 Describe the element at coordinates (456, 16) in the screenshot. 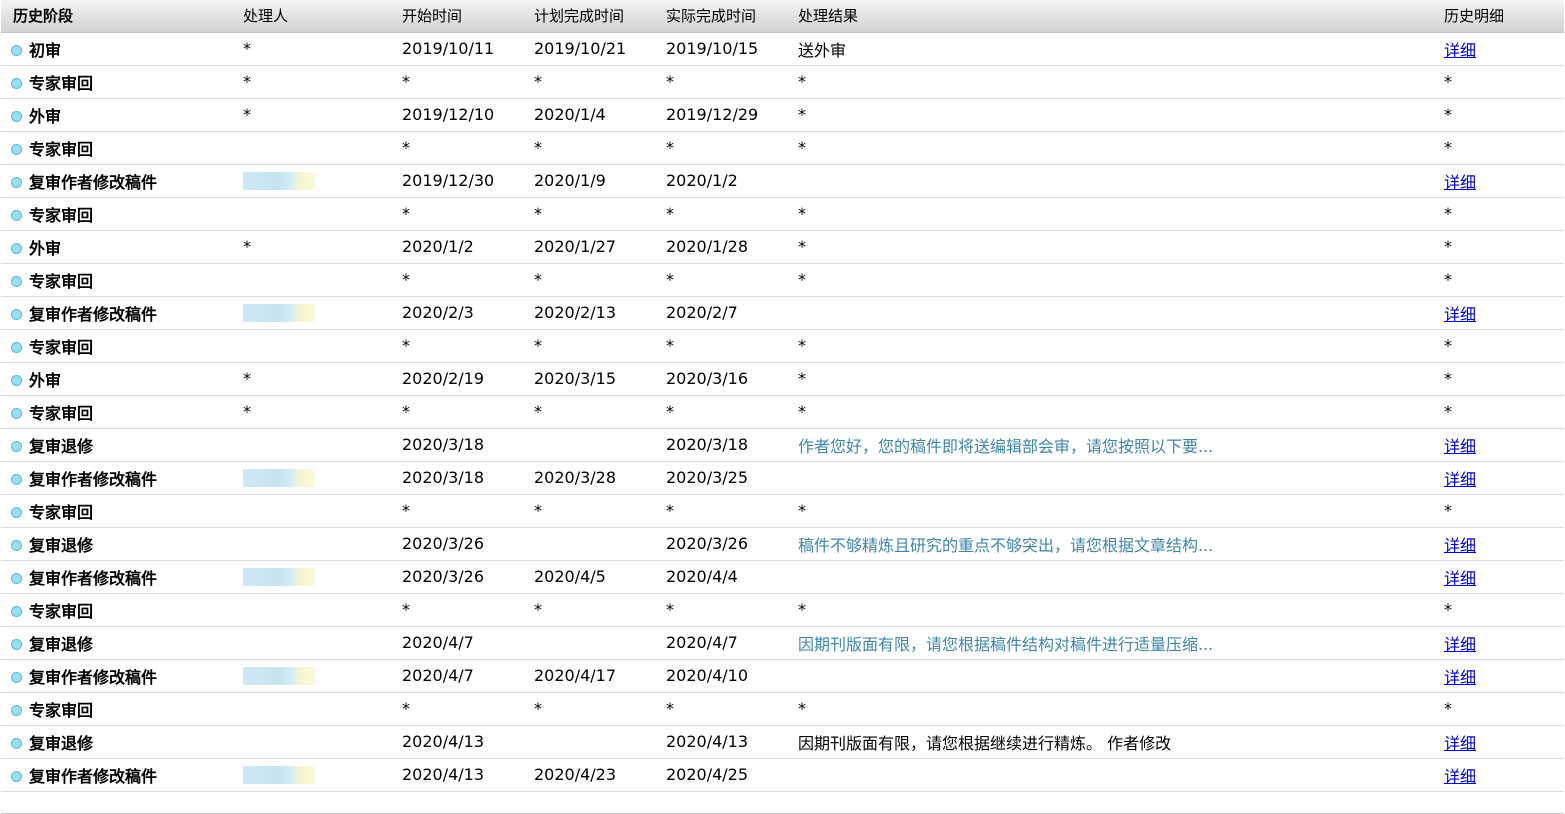

I see `header-start-time: 开始时间` at that location.